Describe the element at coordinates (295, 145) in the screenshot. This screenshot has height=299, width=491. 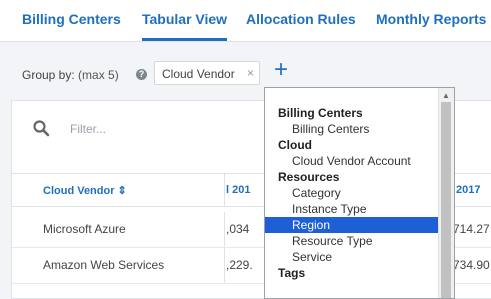
I see `dropdown-group-cloud: Cloud` at that location.